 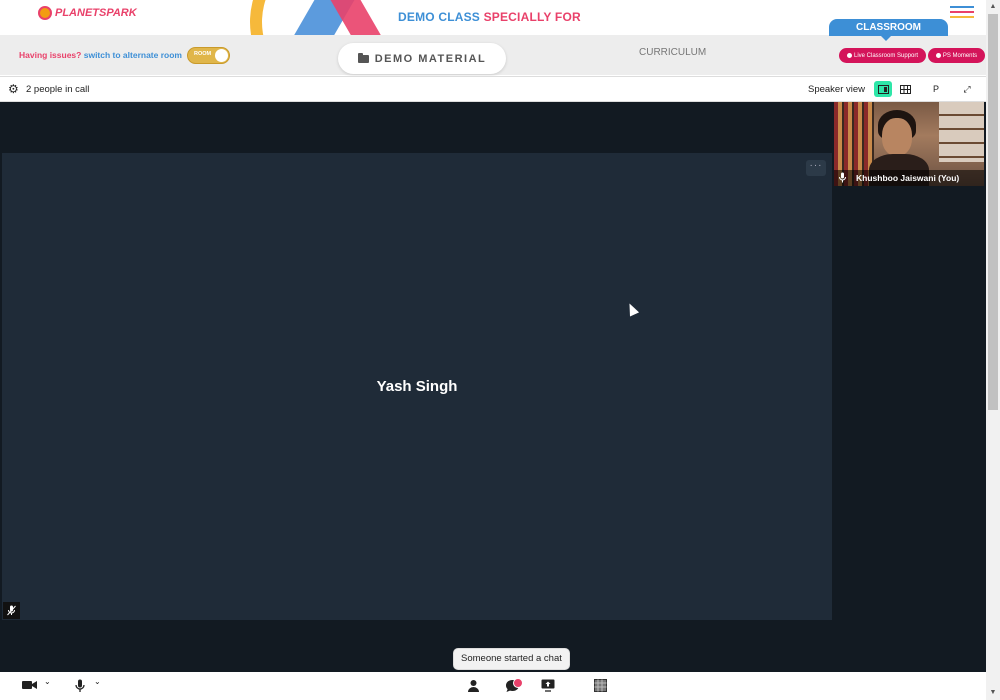 What do you see at coordinates (13, 89) in the screenshot?
I see `gear-icon: ⚙` at bounding box center [13, 89].